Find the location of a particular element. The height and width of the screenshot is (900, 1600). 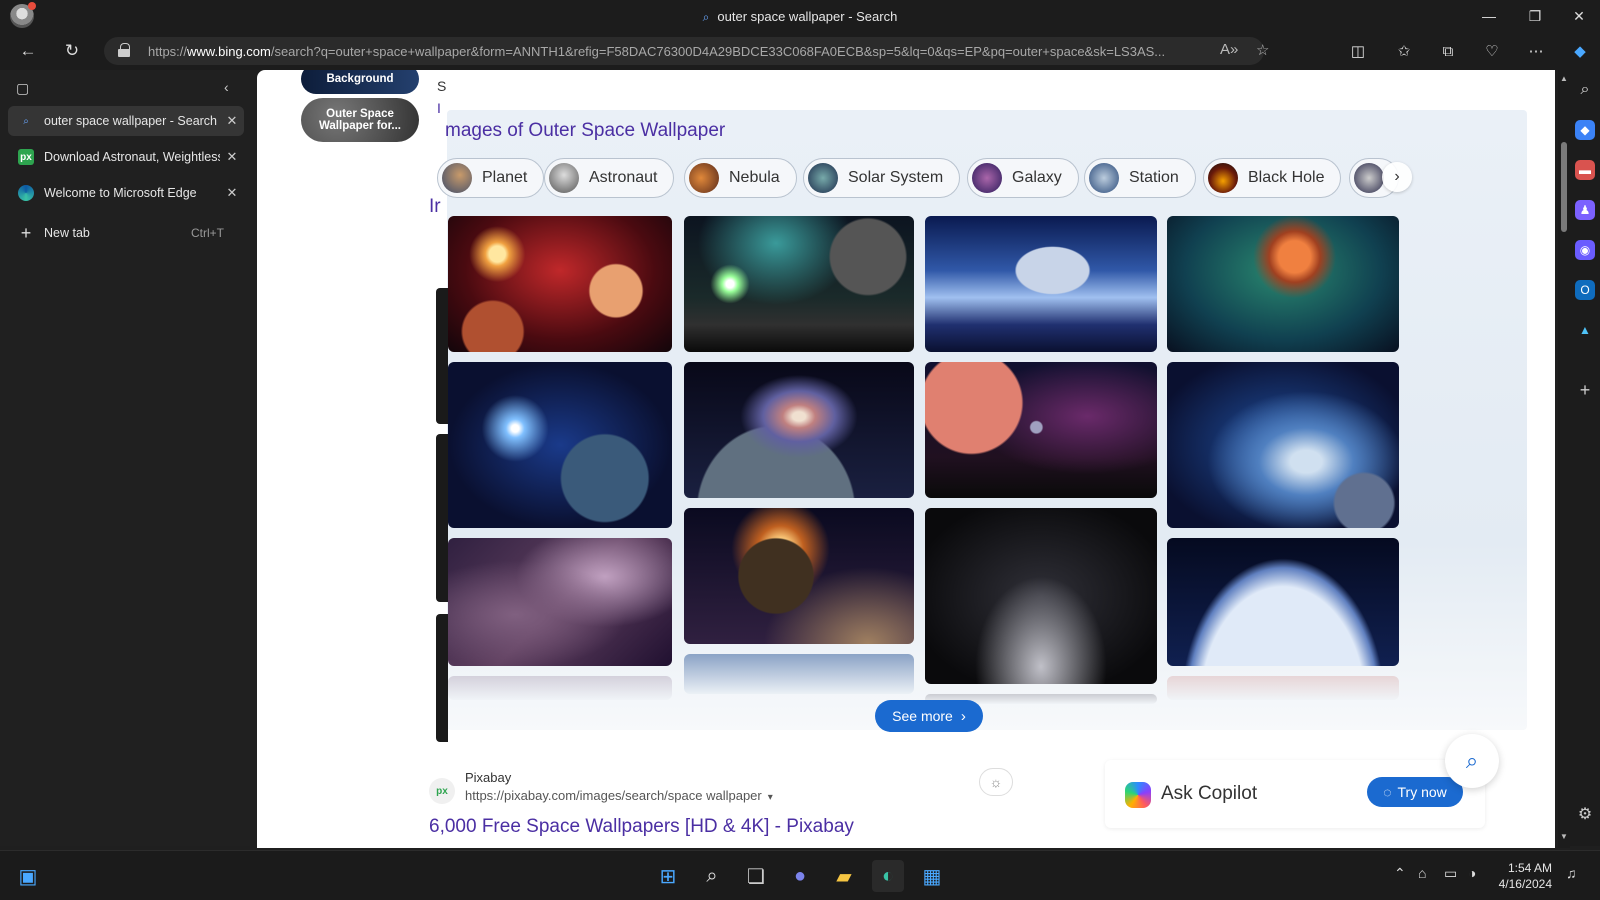

microsoft-store-icon: ▦ is located at coordinates (932, 876).